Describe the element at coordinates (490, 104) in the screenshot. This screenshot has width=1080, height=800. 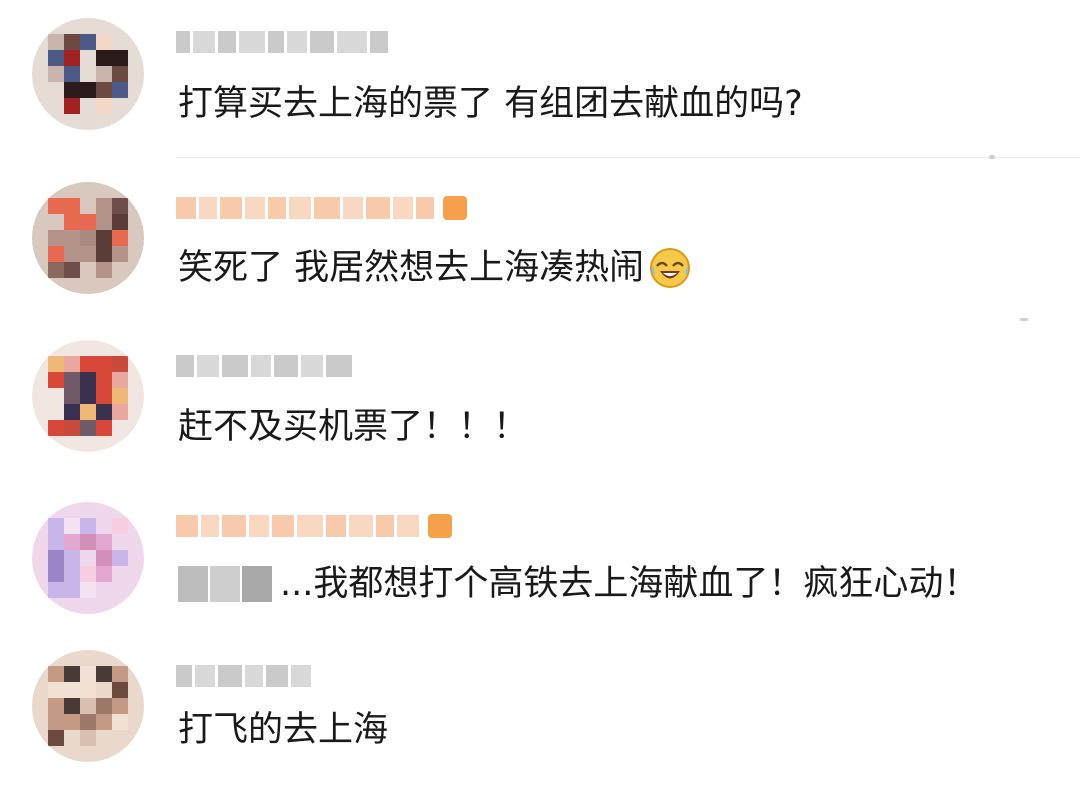
I see `comment-text-content: 打算买去上海的票了 有组团去献血的吗?` at that location.